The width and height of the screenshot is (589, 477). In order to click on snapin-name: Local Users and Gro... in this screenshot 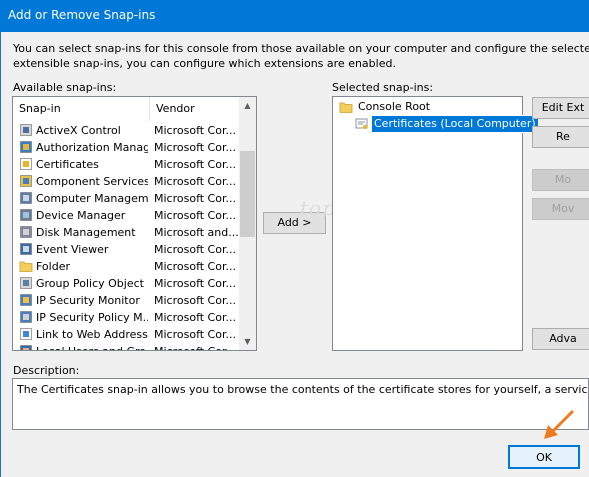, I will do `click(92, 346)`.